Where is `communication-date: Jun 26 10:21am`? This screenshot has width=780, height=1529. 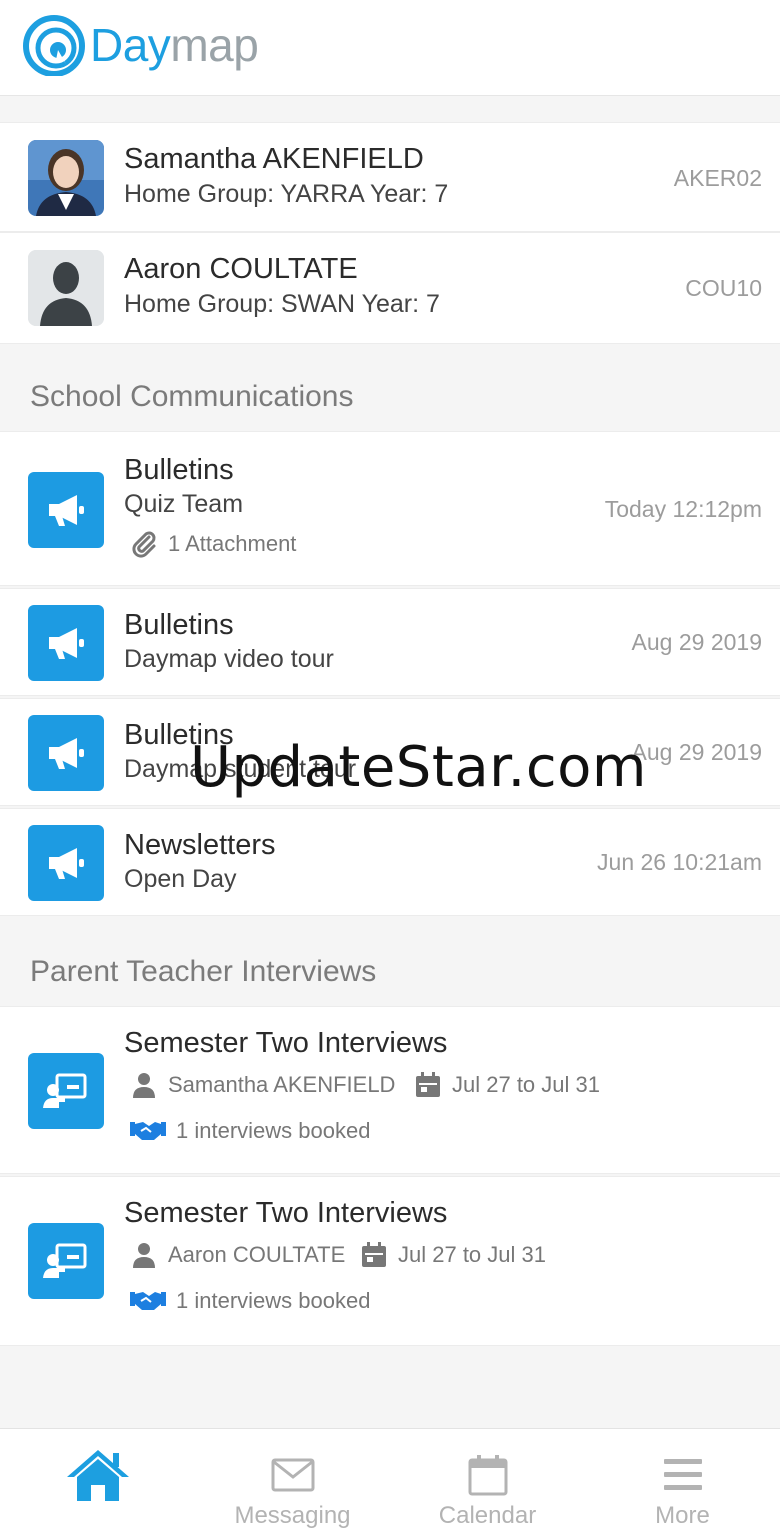 communication-date: Jun 26 10:21am is located at coordinates (679, 862).